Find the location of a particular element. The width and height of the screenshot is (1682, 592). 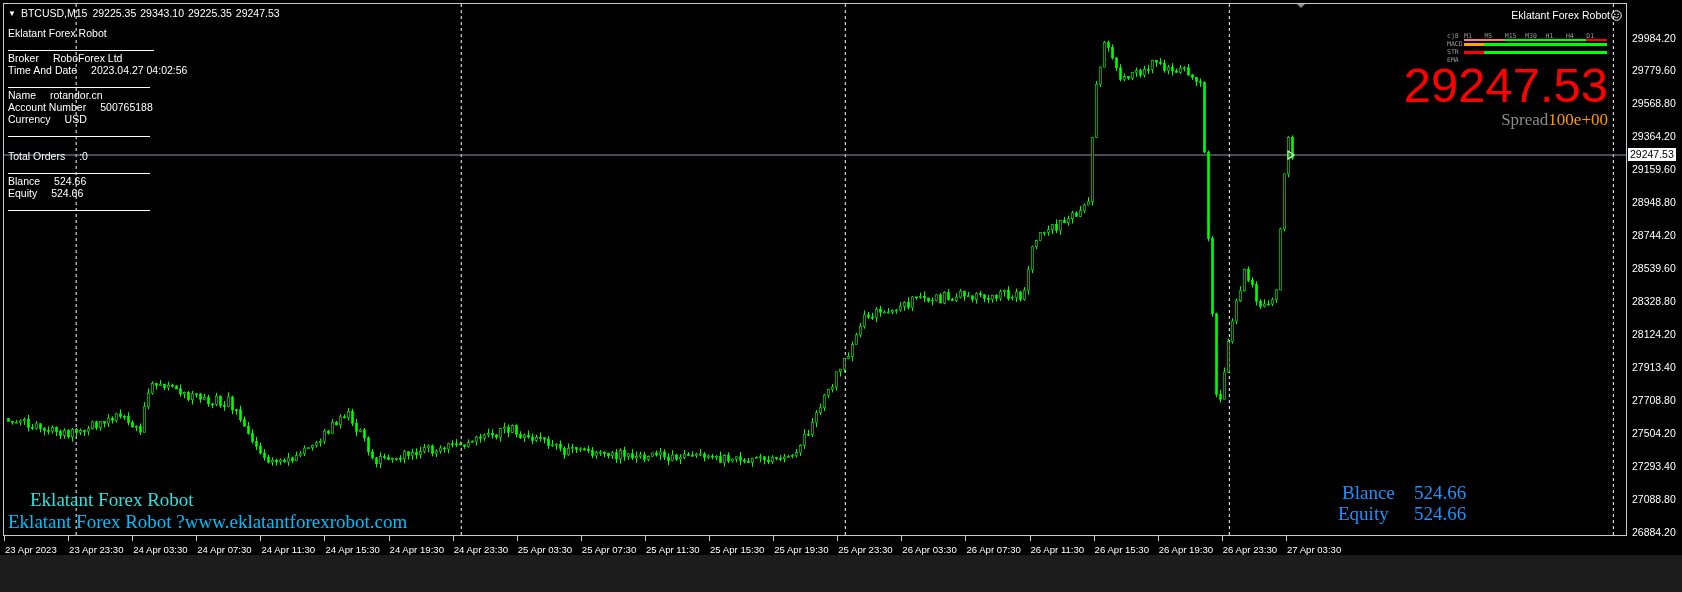

summary-label: Blance is located at coordinates (1368, 492).